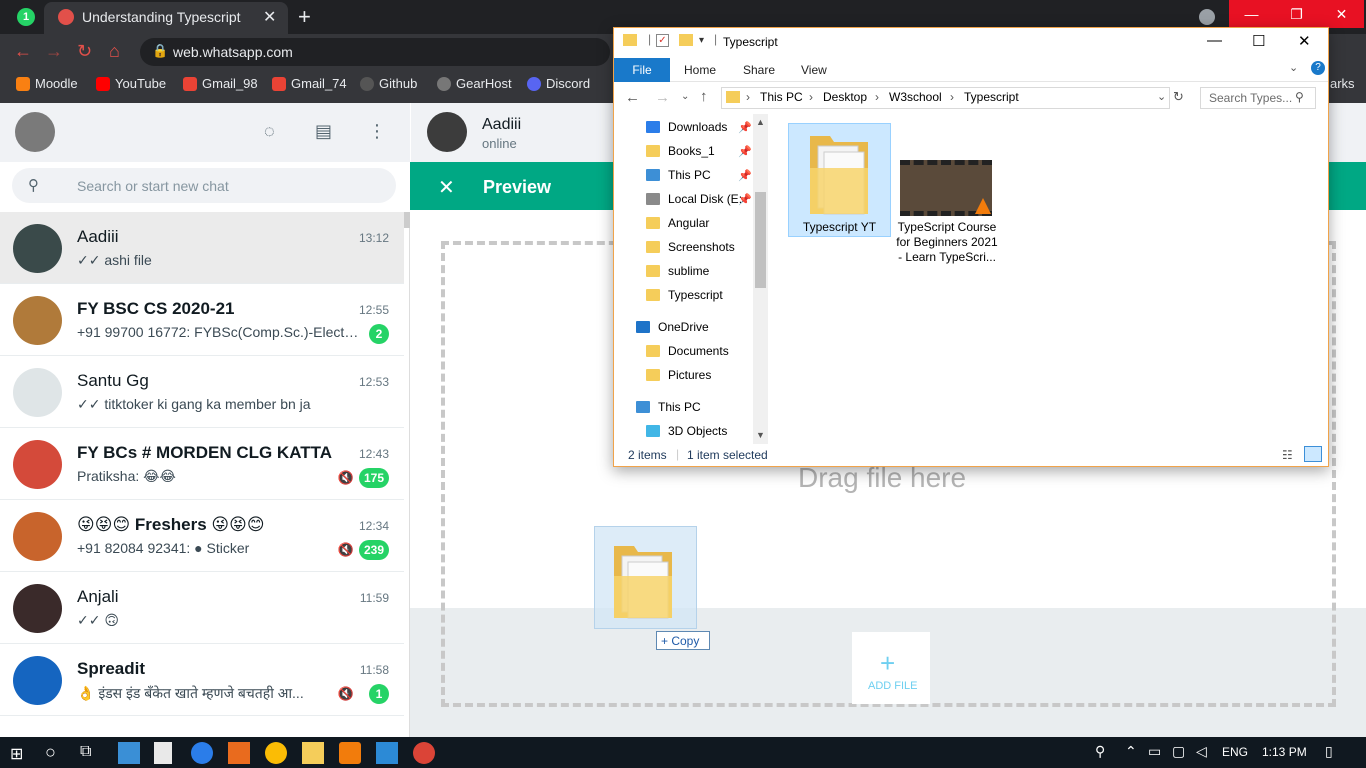 This screenshot has width=1366, height=768. Describe the element at coordinates (54, 51) in the screenshot. I see `forward-icon: →` at that location.